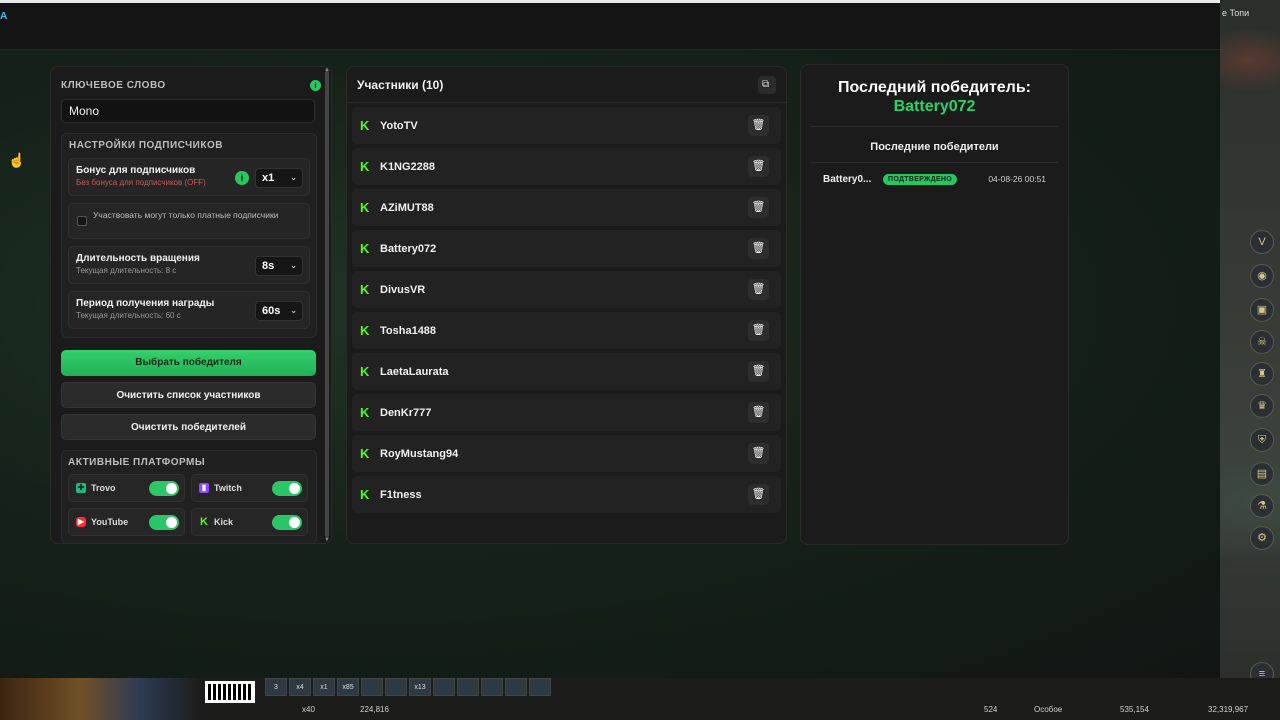 The height and width of the screenshot is (720, 1280). What do you see at coordinates (1262, 242) in the screenshot?
I see `v-emblem-icon: V` at bounding box center [1262, 242].